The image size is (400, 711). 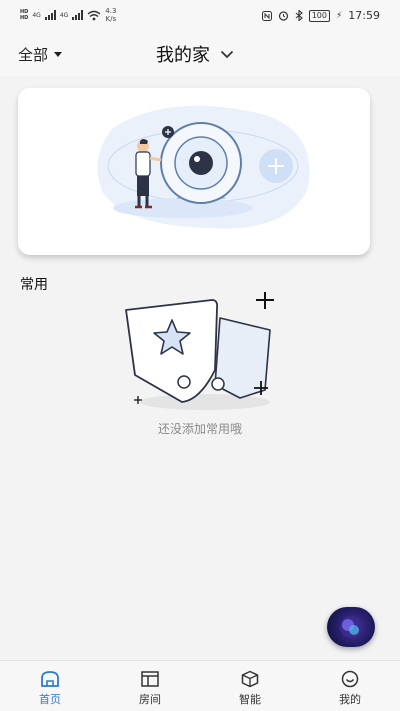 I want to click on nfc-icon, so click(x=266, y=15).